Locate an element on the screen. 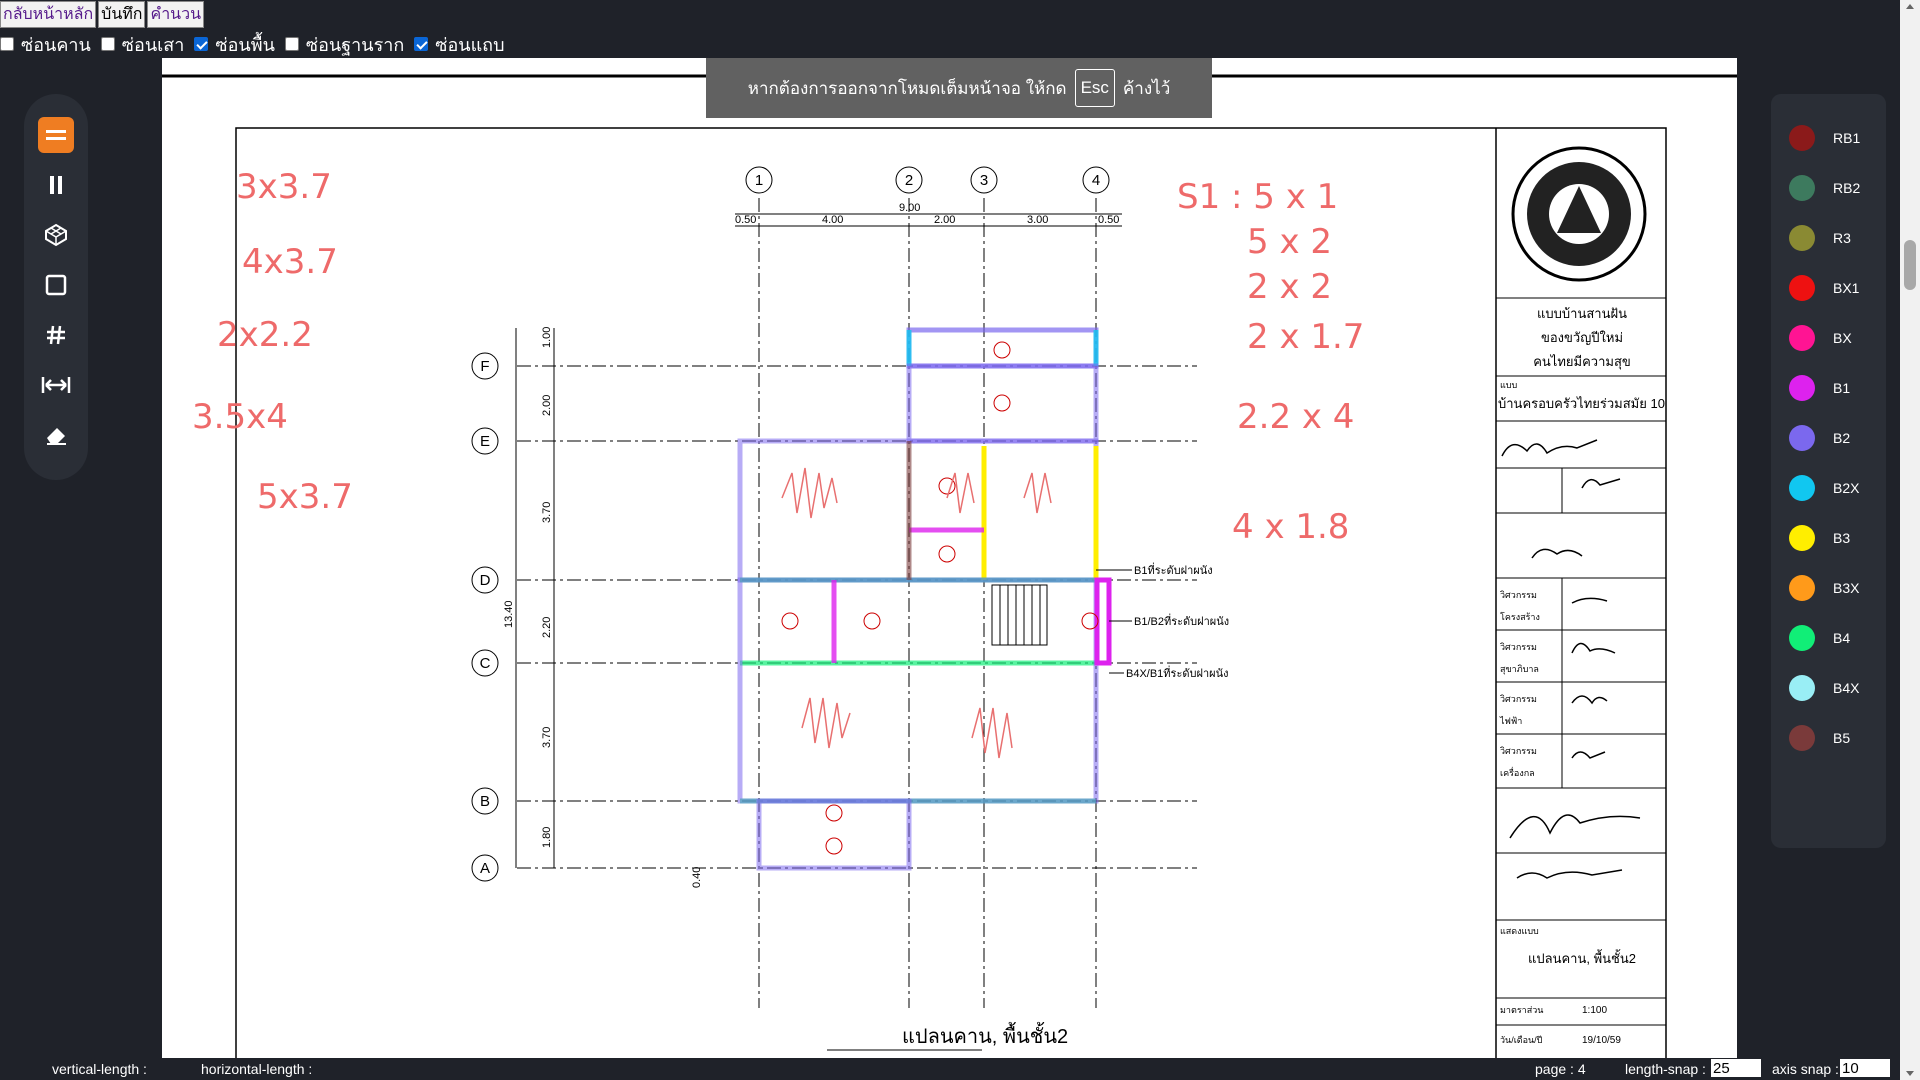  layers-tool-icon is located at coordinates (56, 235).